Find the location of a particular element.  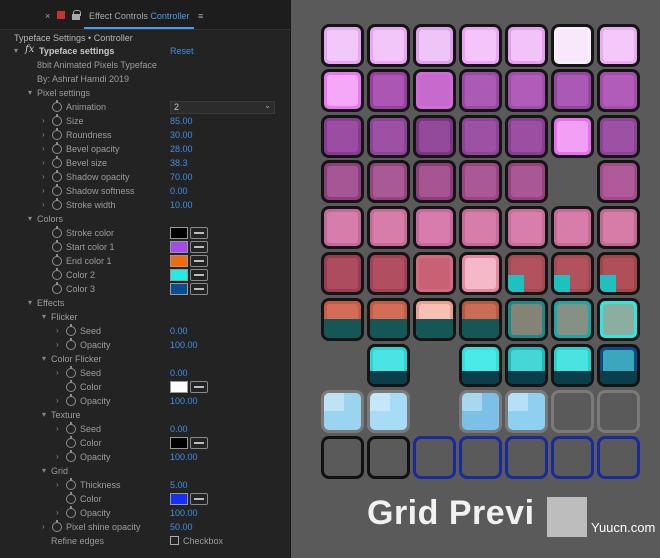

texture-opacity-value: 100.00 is located at coordinates (184, 457).